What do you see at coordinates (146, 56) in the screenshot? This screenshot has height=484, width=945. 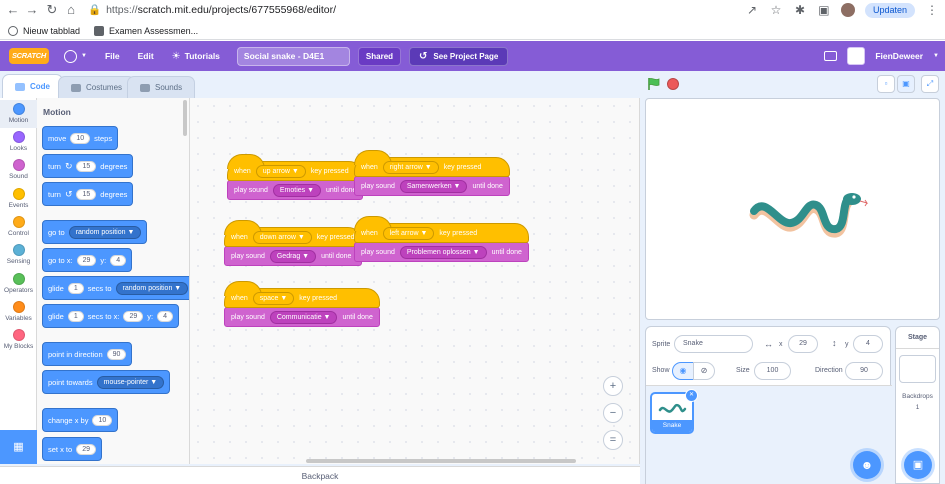 I see `edit-menu: Edit` at bounding box center [146, 56].